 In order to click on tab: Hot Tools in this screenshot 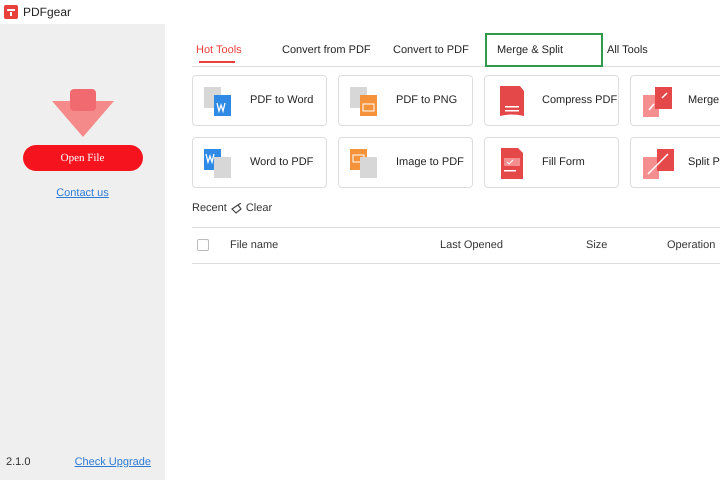, I will do `click(235, 50)`.